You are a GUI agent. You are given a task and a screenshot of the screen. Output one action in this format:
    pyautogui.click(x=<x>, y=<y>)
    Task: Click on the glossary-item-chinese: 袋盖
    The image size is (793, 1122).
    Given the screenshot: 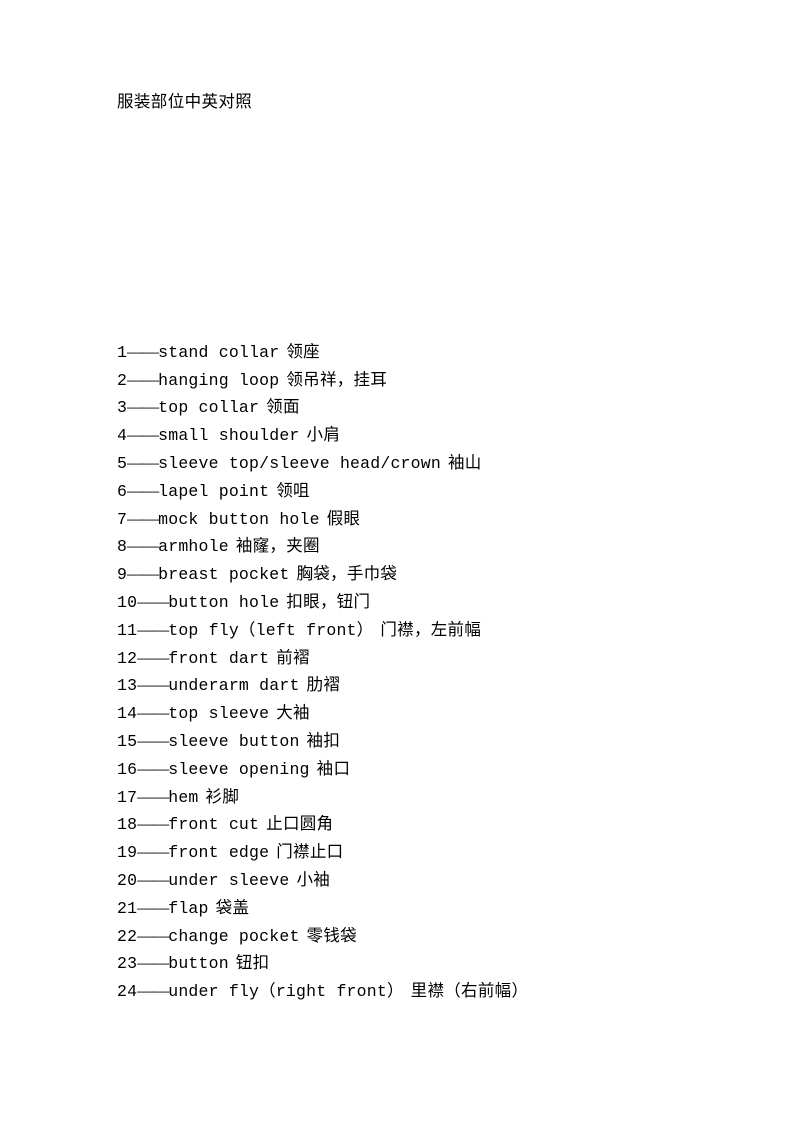 What is the action you would take?
    pyautogui.click(x=232, y=907)
    